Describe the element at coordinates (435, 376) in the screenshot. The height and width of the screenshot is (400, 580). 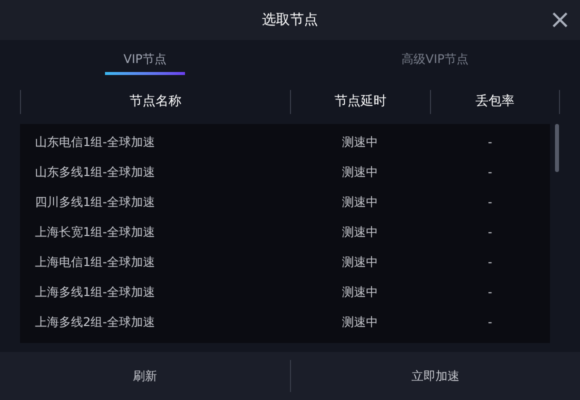
I see `action-button: 立即加速` at that location.